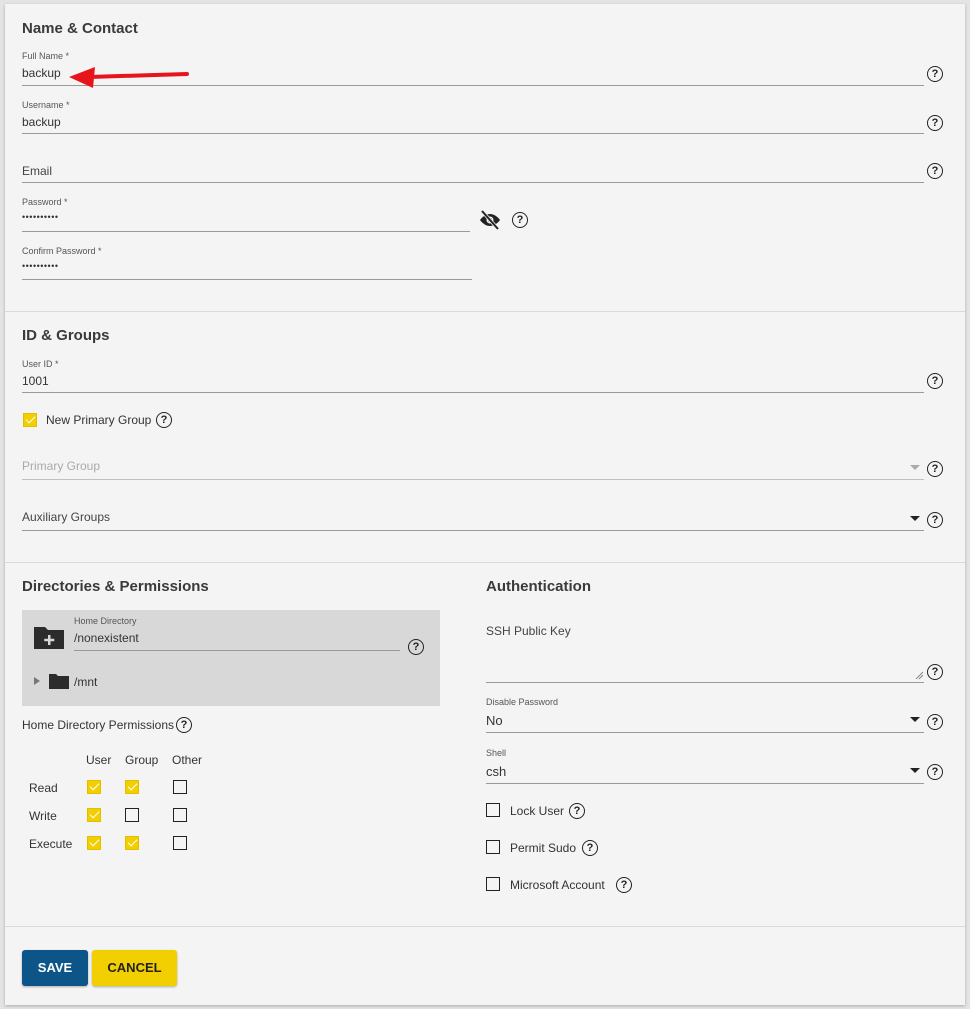  What do you see at coordinates (705, 682) in the screenshot?
I see `ssh-public-key-underline` at bounding box center [705, 682].